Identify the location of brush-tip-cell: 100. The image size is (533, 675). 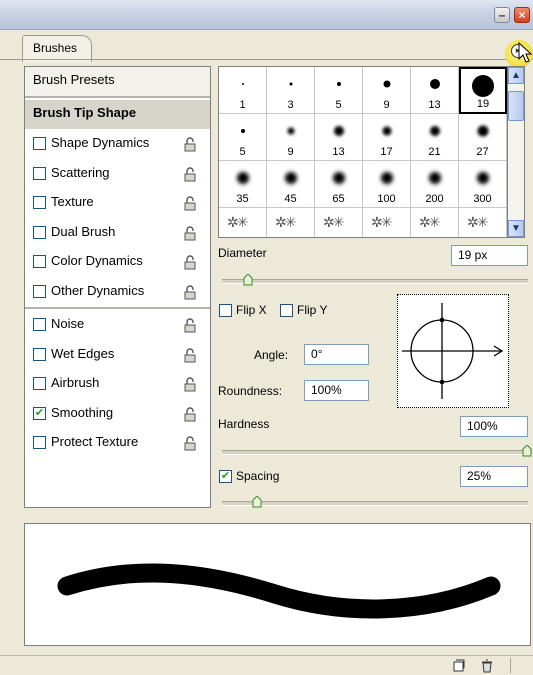
(387, 184).